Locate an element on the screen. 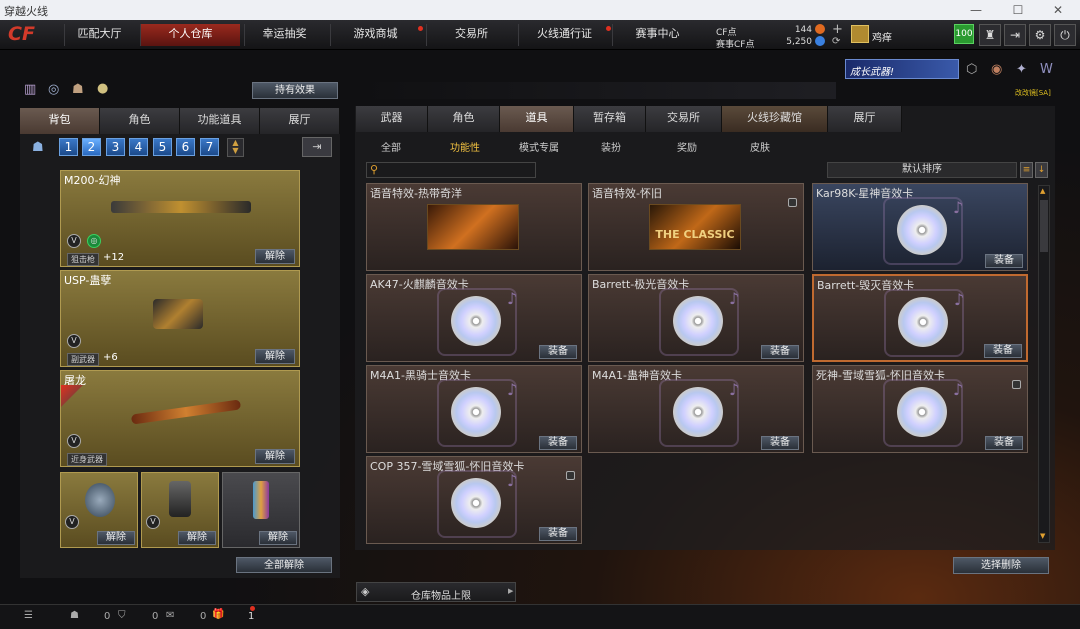  item-card: Barrett-极光音效卡 ♪ 装备 is located at coordinates (696, 318).